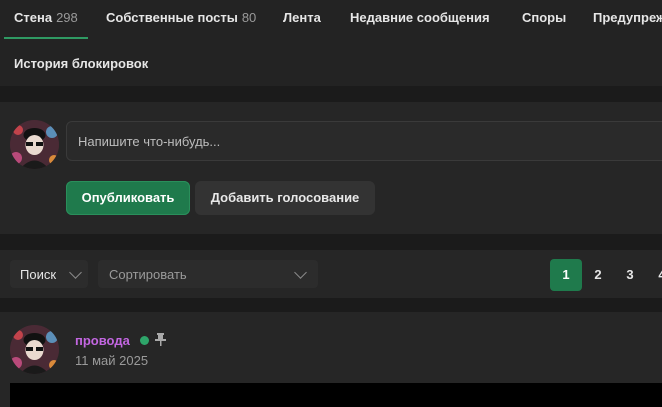 This screenshot has width=662, height=407. Describe the element at coordinates (46, 17) in the screenshot. I see `tab-wall: Стена 298` at that location.